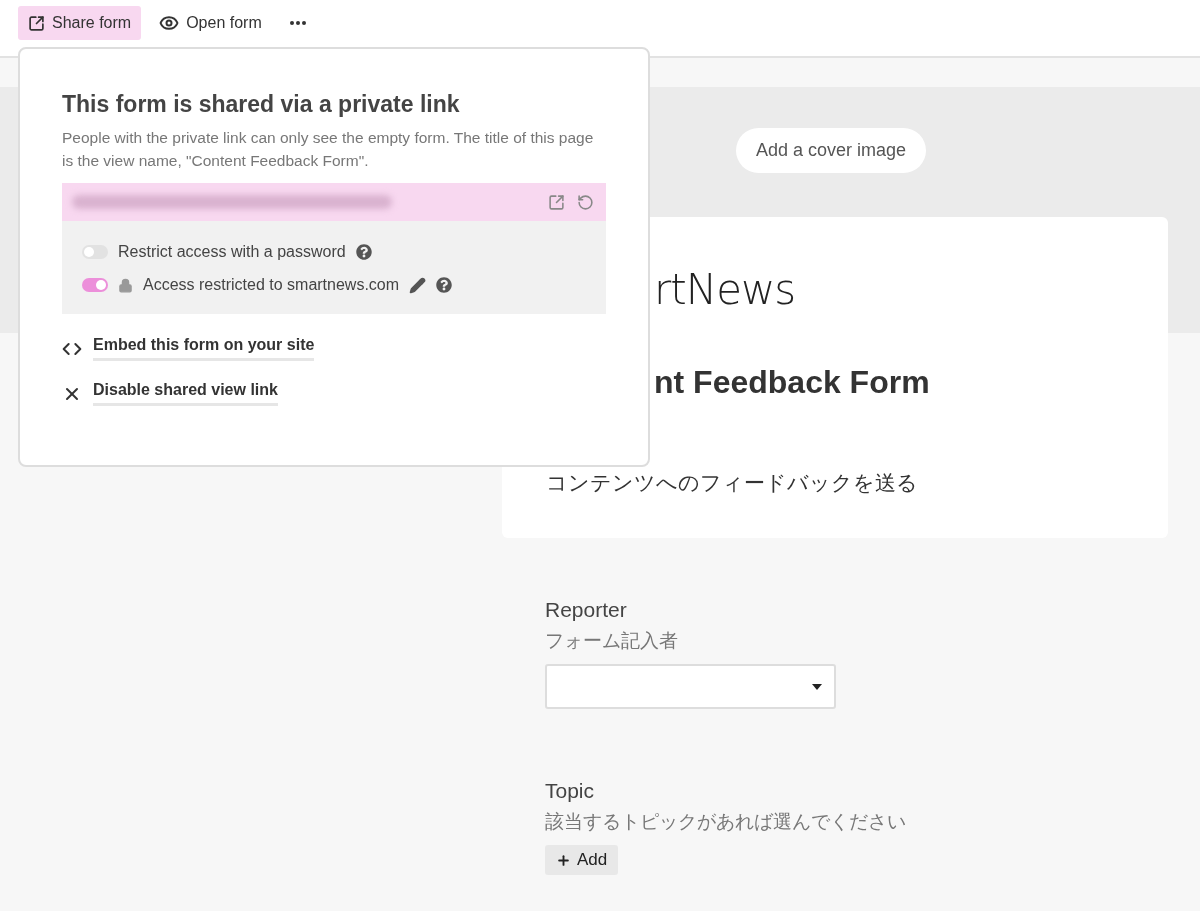  I want to click on plus-icon, so click(563, 860).